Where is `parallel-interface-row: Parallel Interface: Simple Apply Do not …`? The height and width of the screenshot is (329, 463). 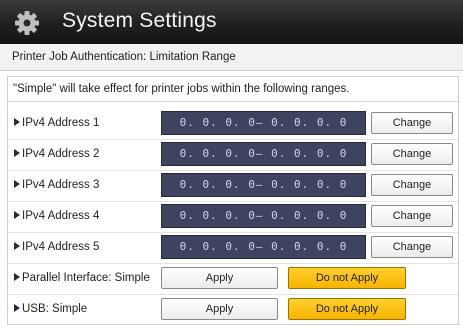
parallel-interface-row: Parallel Interface: Simple Apply Do not … is located at coordinates (233, 279).